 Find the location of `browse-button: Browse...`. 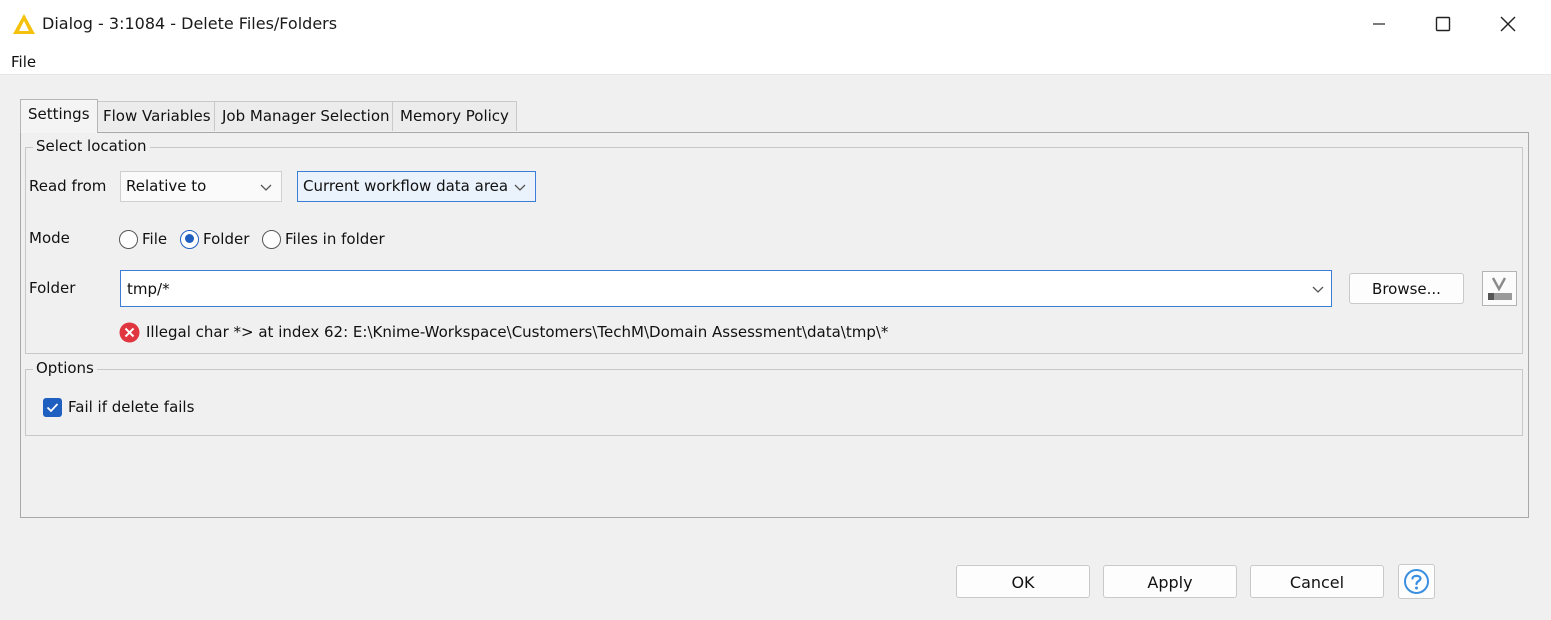

browse-button: Browse... is located at coordinates (1406, 288).